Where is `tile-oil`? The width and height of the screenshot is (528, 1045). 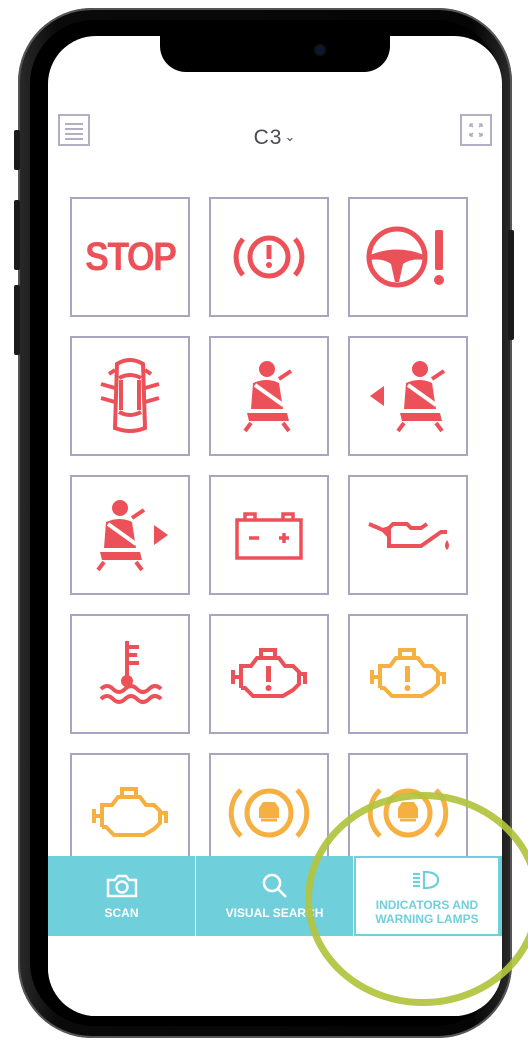 tile-oil is located at coordinates (408, 535).